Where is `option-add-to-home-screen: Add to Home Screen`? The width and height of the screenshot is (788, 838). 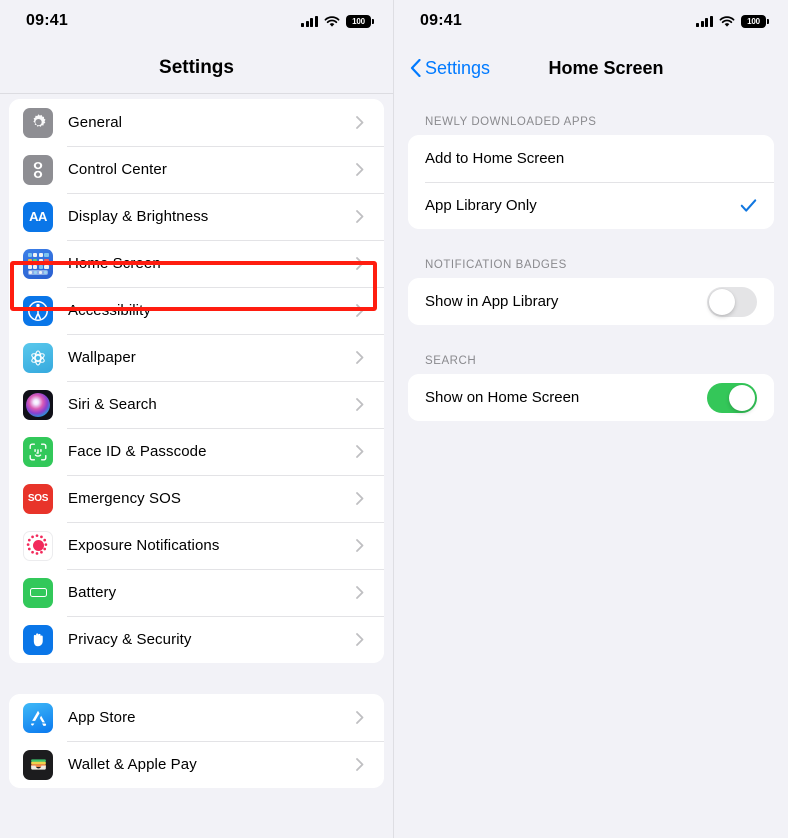 option-add-to-home-screen: Add to Home Screen is located at coordinates (591, 158).